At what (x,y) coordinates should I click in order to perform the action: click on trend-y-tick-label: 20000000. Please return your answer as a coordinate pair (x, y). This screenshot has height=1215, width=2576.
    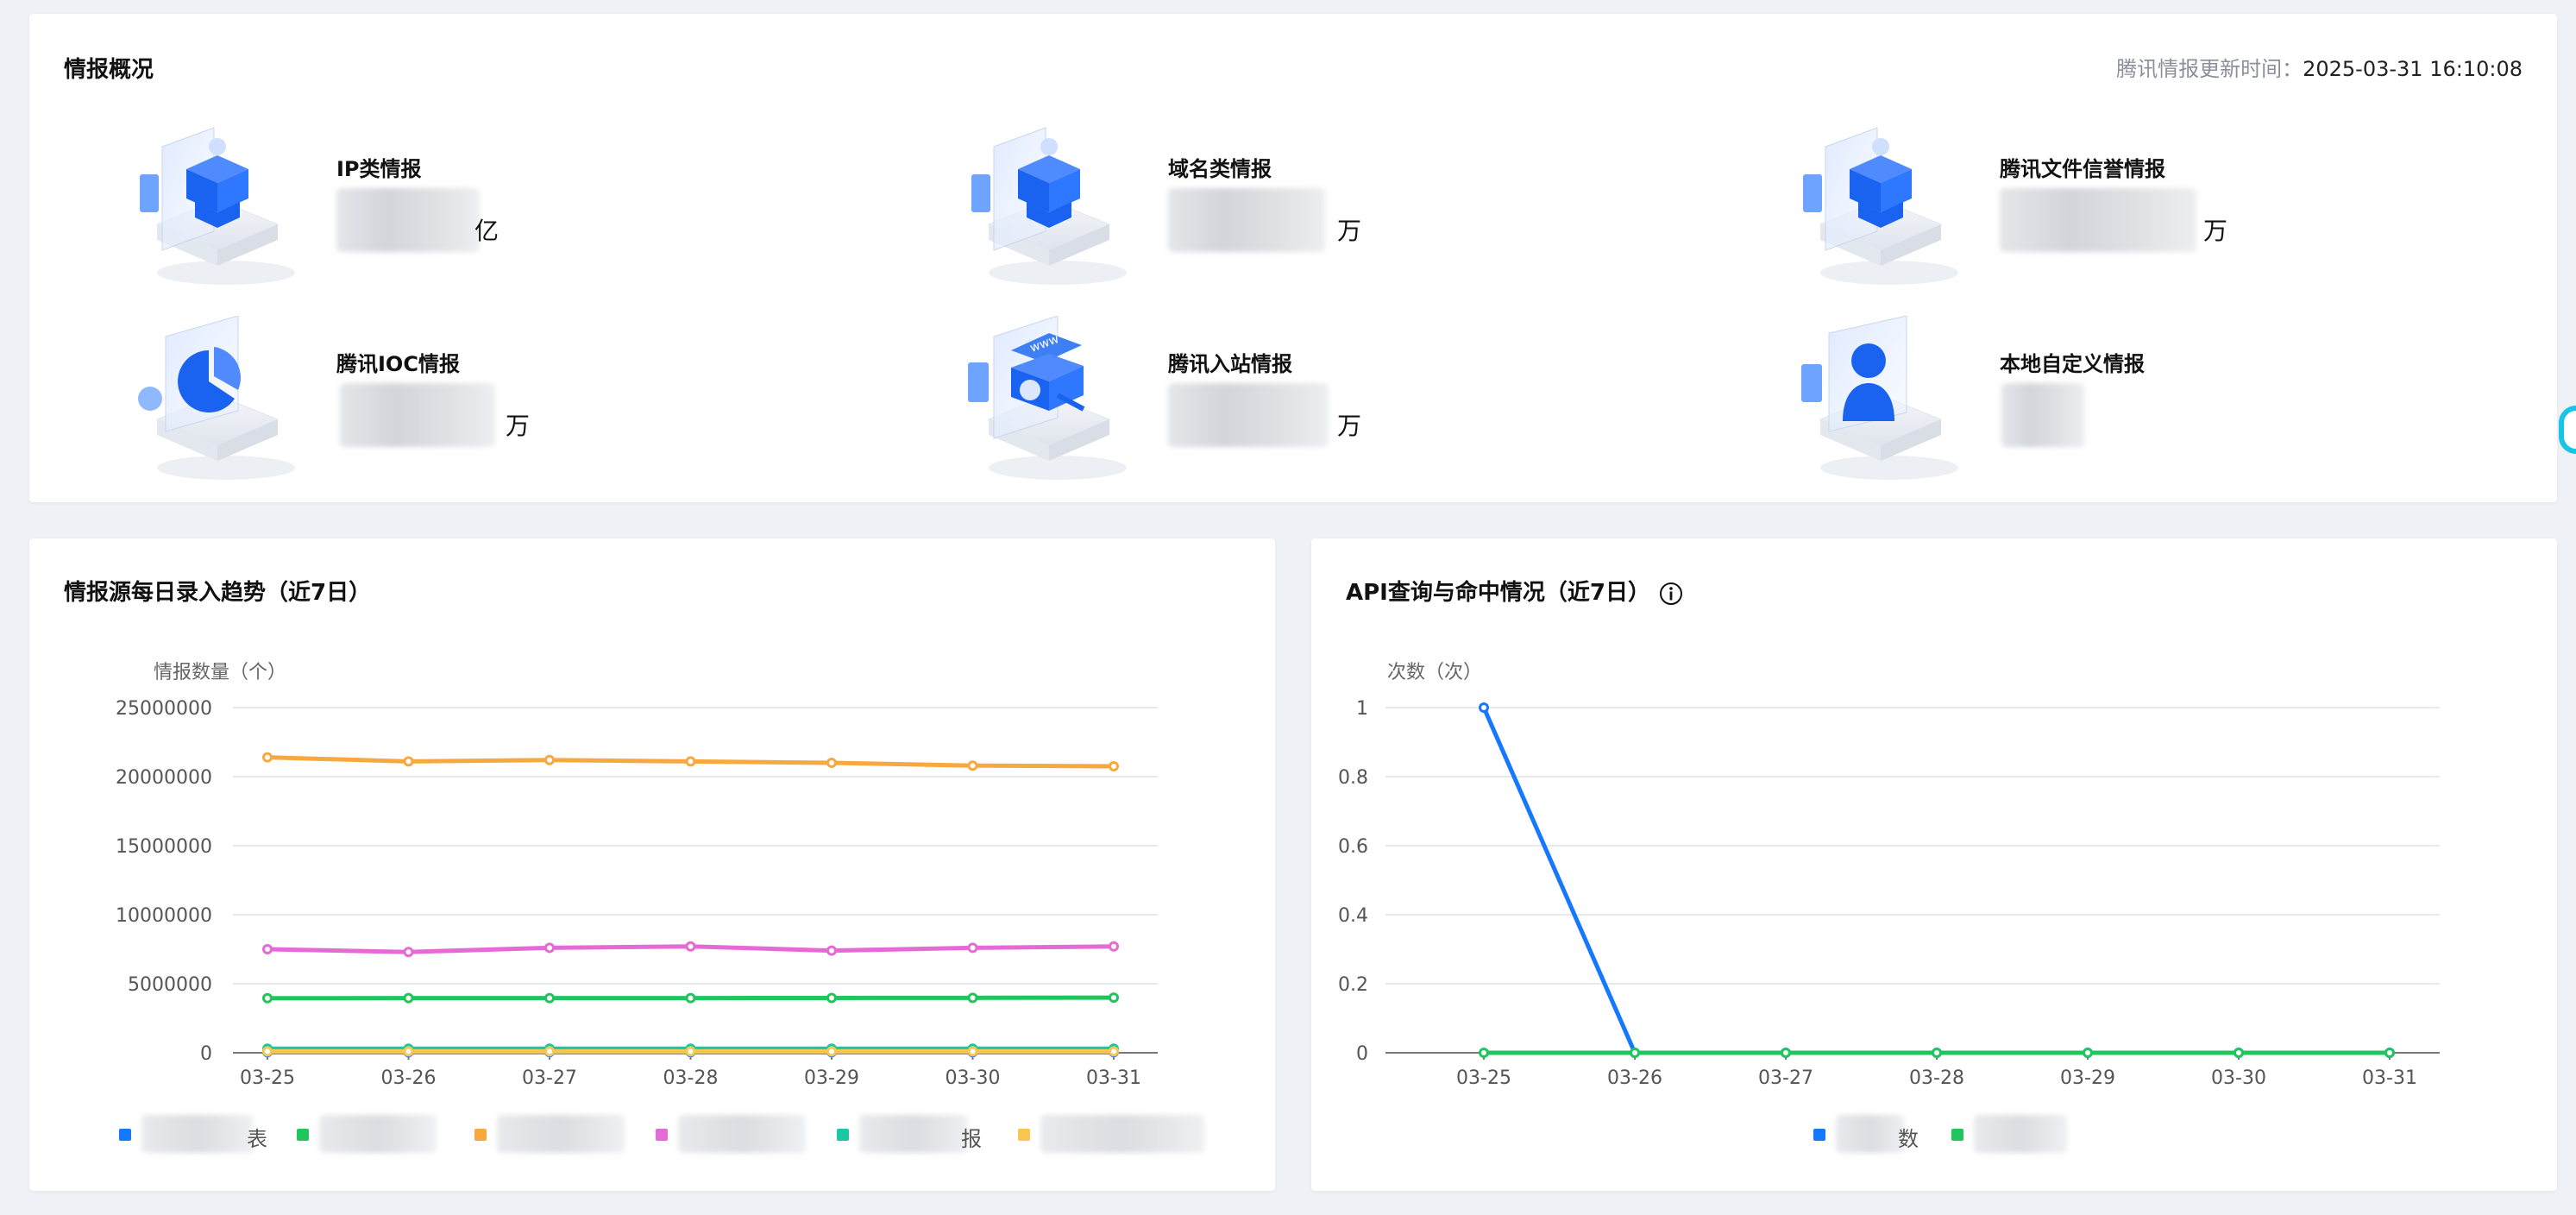
    Looking at the image, I should click on (164, 778).